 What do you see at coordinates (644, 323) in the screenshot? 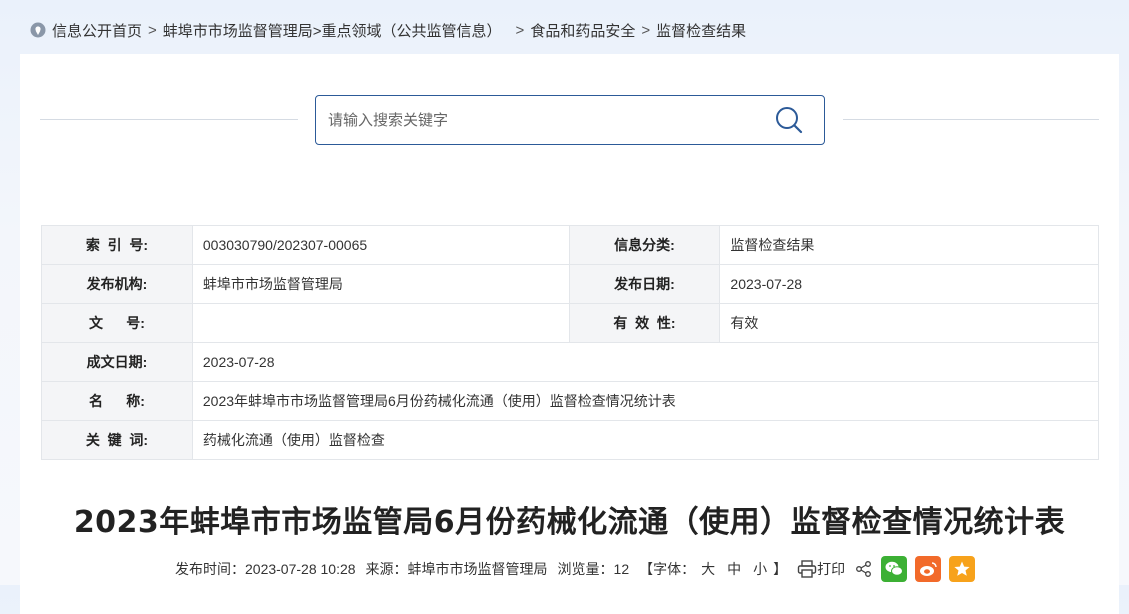
I see `validity-label: 有 效 性:` at bounding box center [644, 323].